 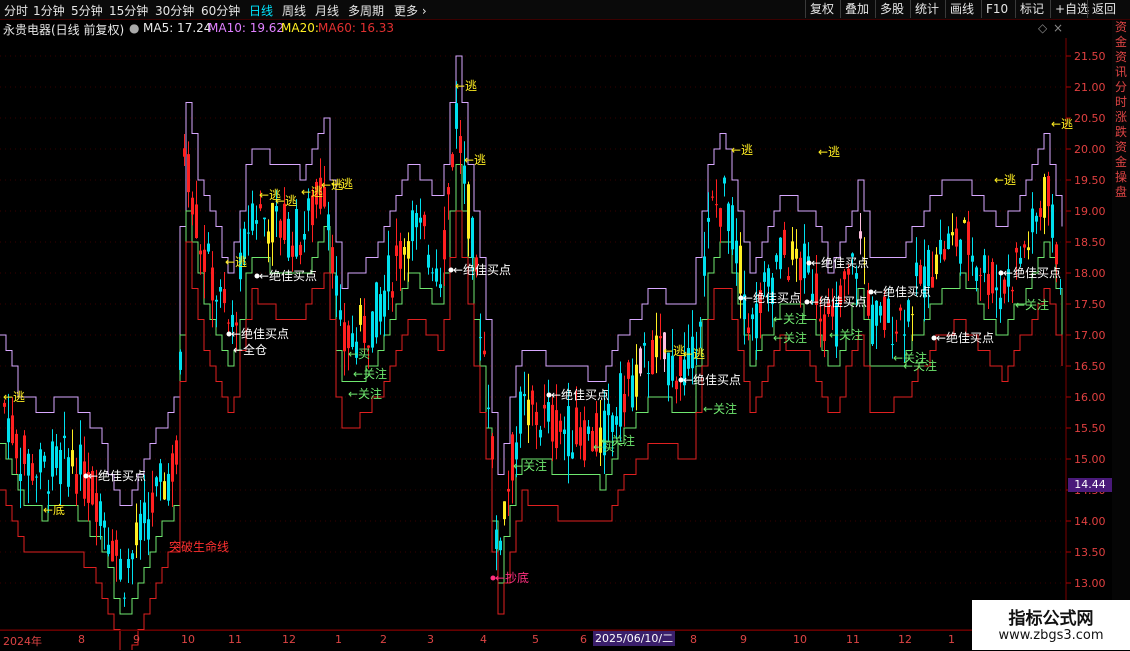 I want to click on side-tab-char: 盘, so click(x=1121, y=192).